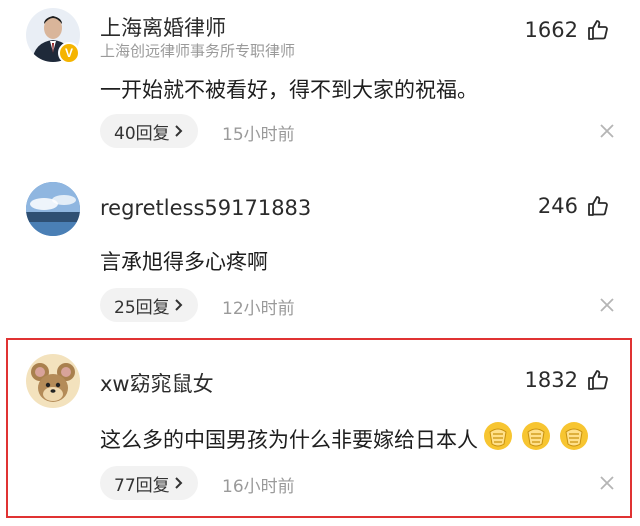 The height and width of the screenshot is (526, 640). I want to click on like-button: 1832, so click(567, 380).